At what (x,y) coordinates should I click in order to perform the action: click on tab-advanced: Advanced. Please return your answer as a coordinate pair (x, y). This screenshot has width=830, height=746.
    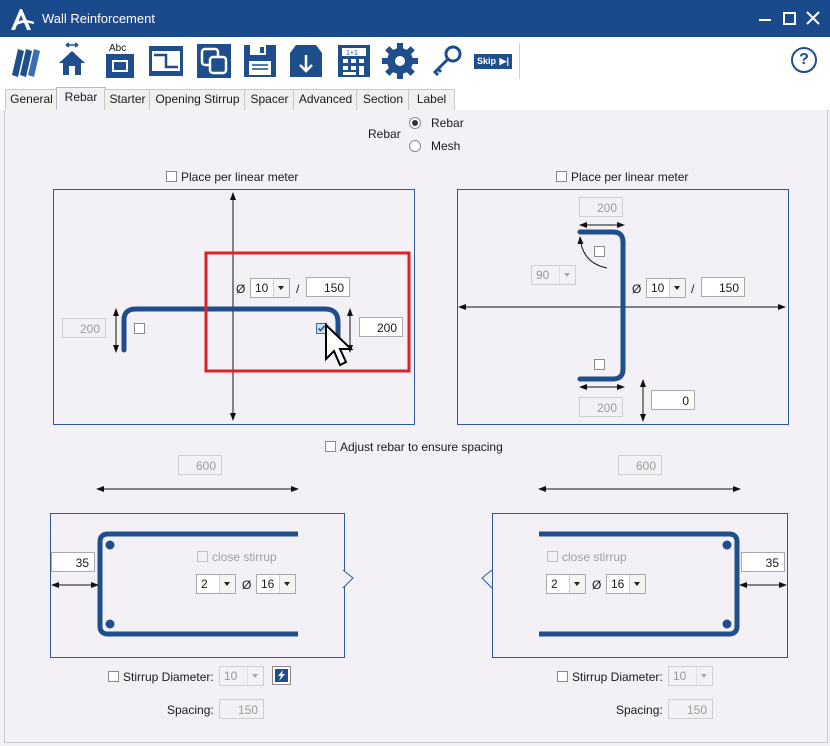
    Looking at the image, I should click on (325, 99).